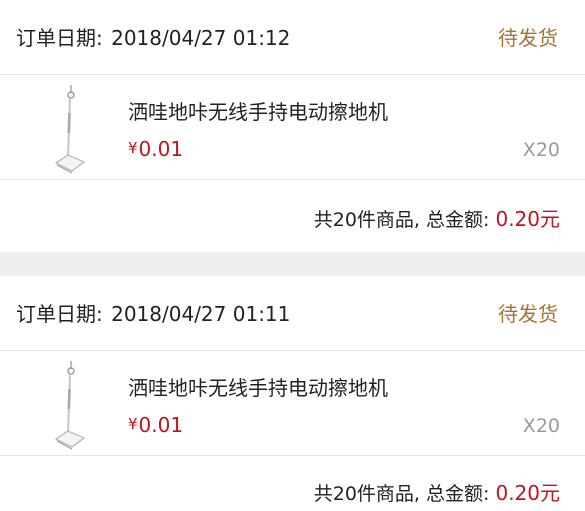  I want to click on order-date-value: 2018/04/27 01:12, so click(201, 38).